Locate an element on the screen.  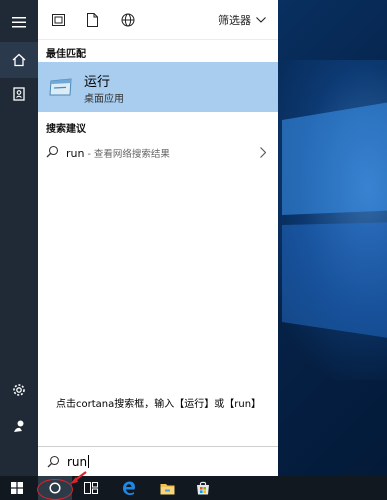
suggestions-heading: 搜索建议 is located at coordinates (66, 129).